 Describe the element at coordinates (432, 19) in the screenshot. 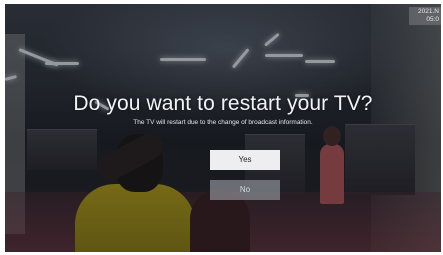

I see `clock-time: 05:0` at that location.